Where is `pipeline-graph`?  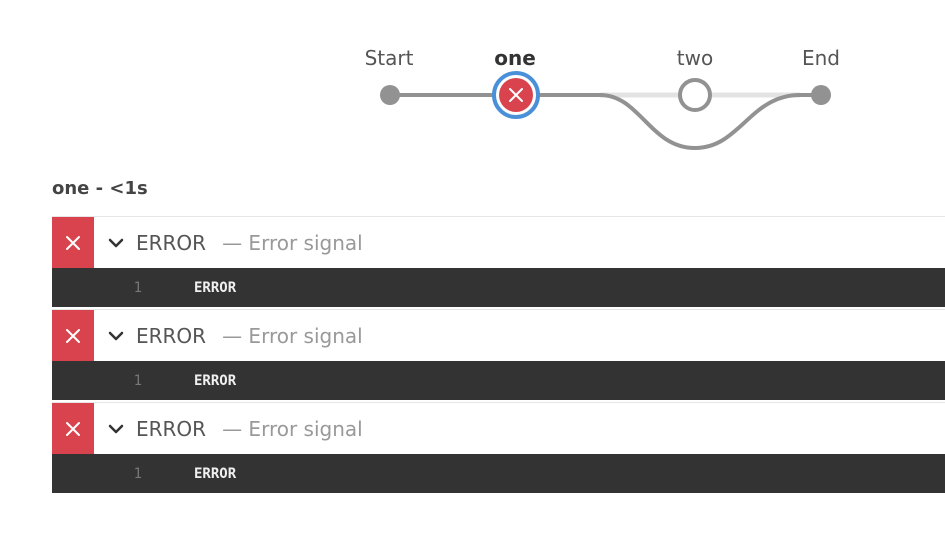
pipeline-graph is located at coordinates (605, 111).